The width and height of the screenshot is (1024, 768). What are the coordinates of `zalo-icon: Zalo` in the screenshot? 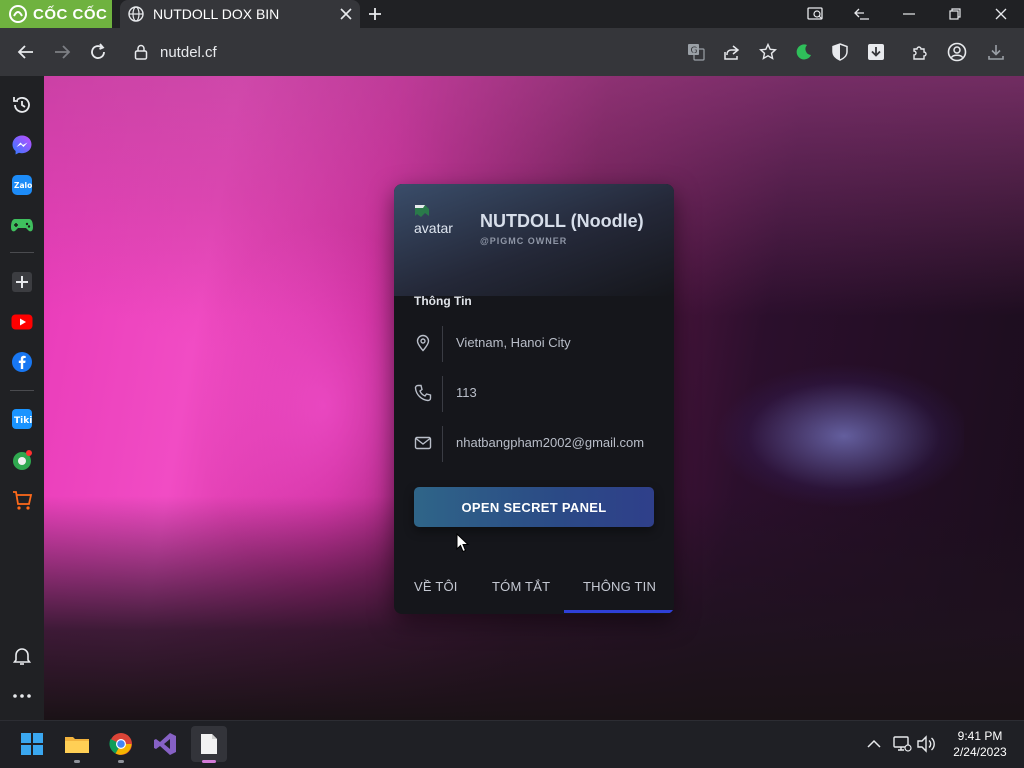 It's located at (22, 185).